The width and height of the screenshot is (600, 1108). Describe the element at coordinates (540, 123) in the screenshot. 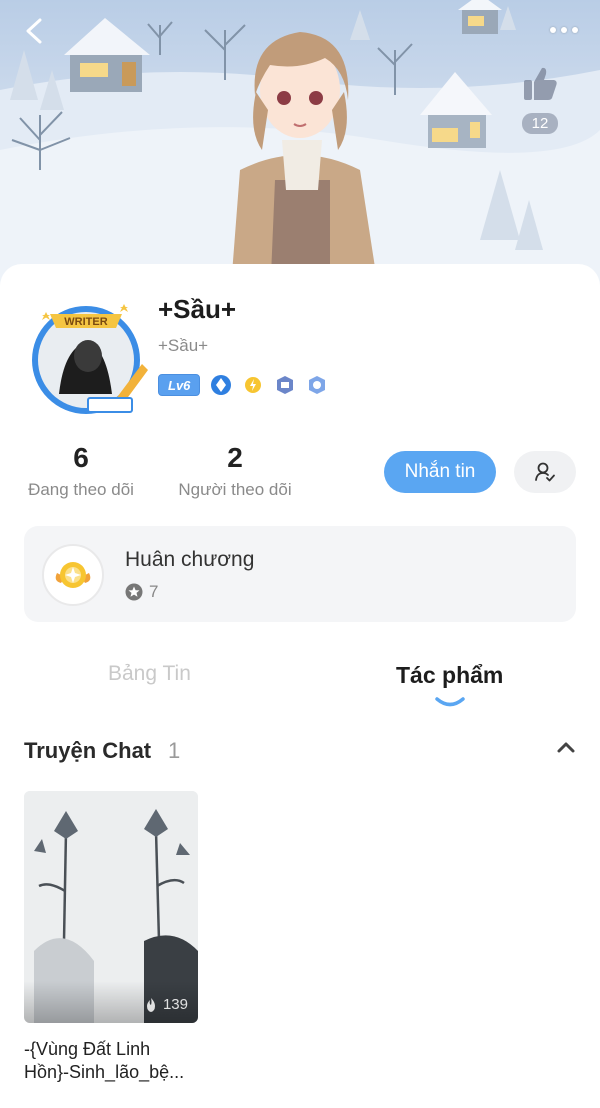

I see `like-count: 12` at that location.